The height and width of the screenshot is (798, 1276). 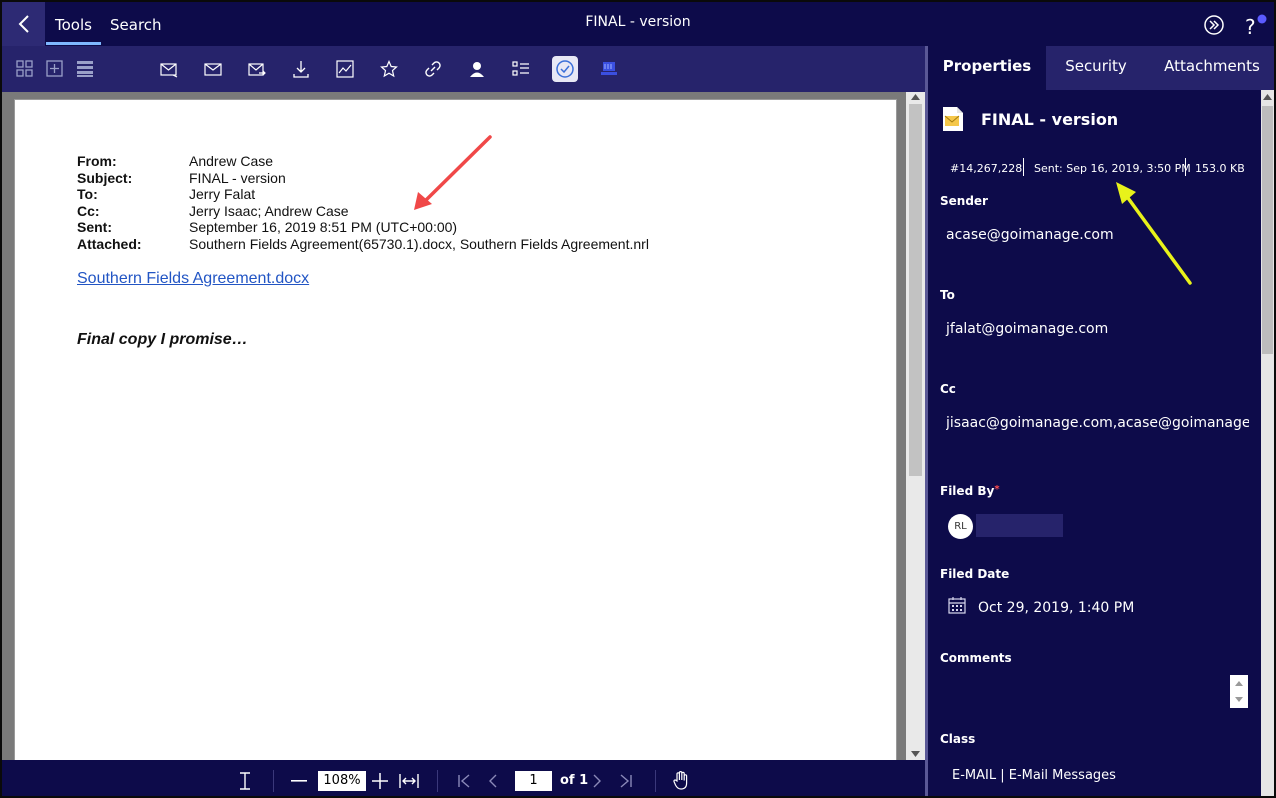 What do you see at coordinates (1112, 168) in the screenshot?
I see `sent-date: Sent: Sep 16, 2019, 3:50 PM` at bounding box center [1112, 168].